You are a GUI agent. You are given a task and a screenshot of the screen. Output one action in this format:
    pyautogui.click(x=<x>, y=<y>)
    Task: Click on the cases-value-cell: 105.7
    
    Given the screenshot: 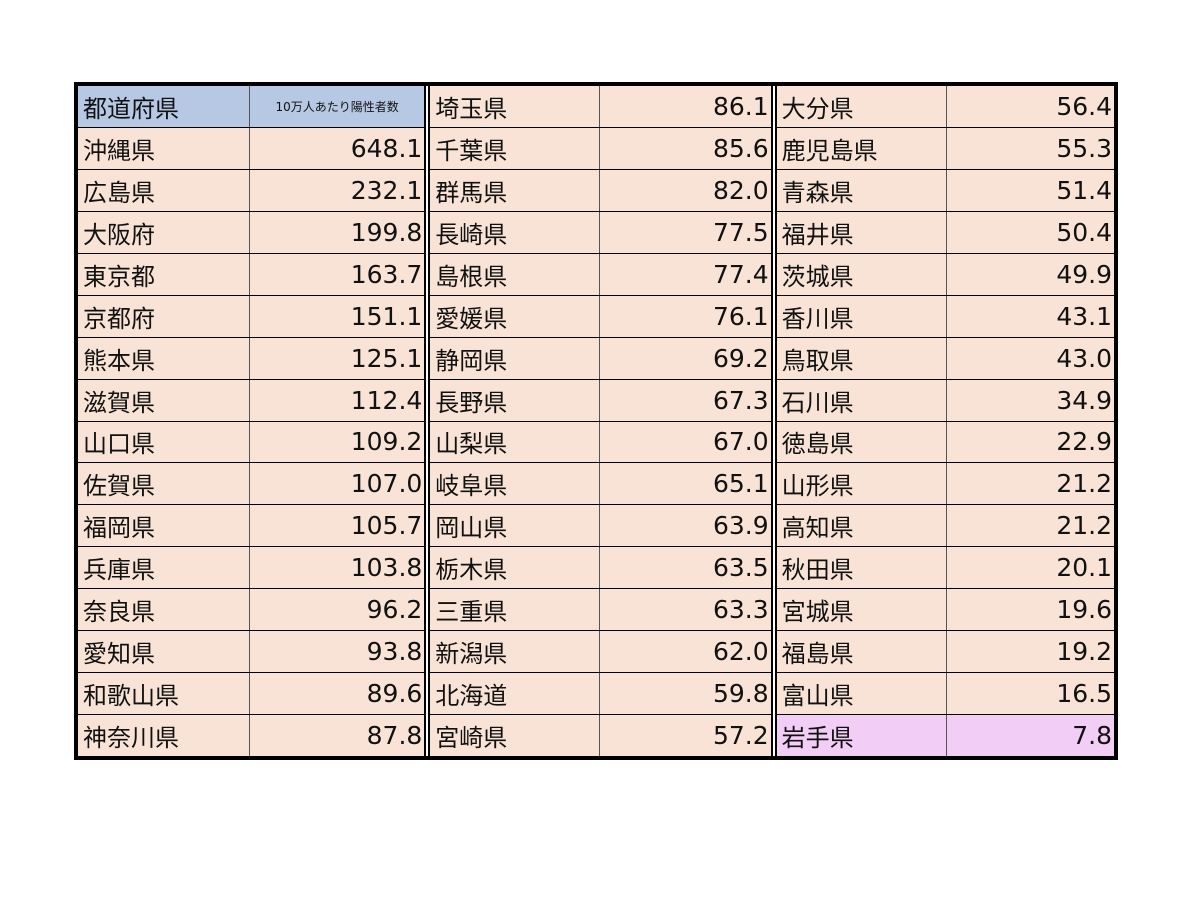 What is the action you would take?
    pyautogui.click(x=337, y=526)
    